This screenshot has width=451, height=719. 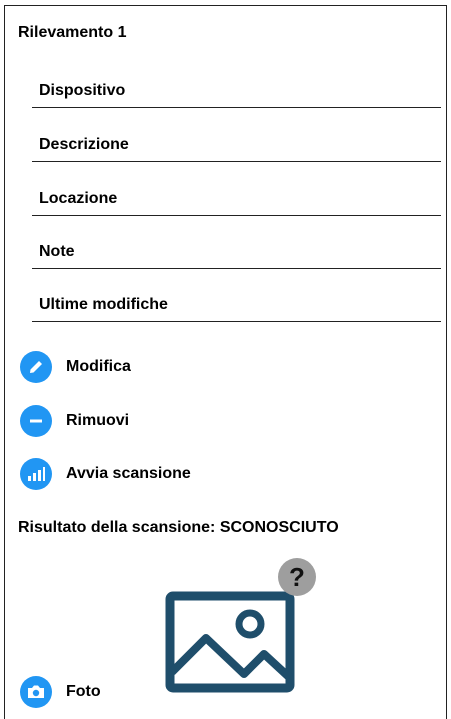 I want to click on edit-button: Modifica, so click(x=75, y=367).